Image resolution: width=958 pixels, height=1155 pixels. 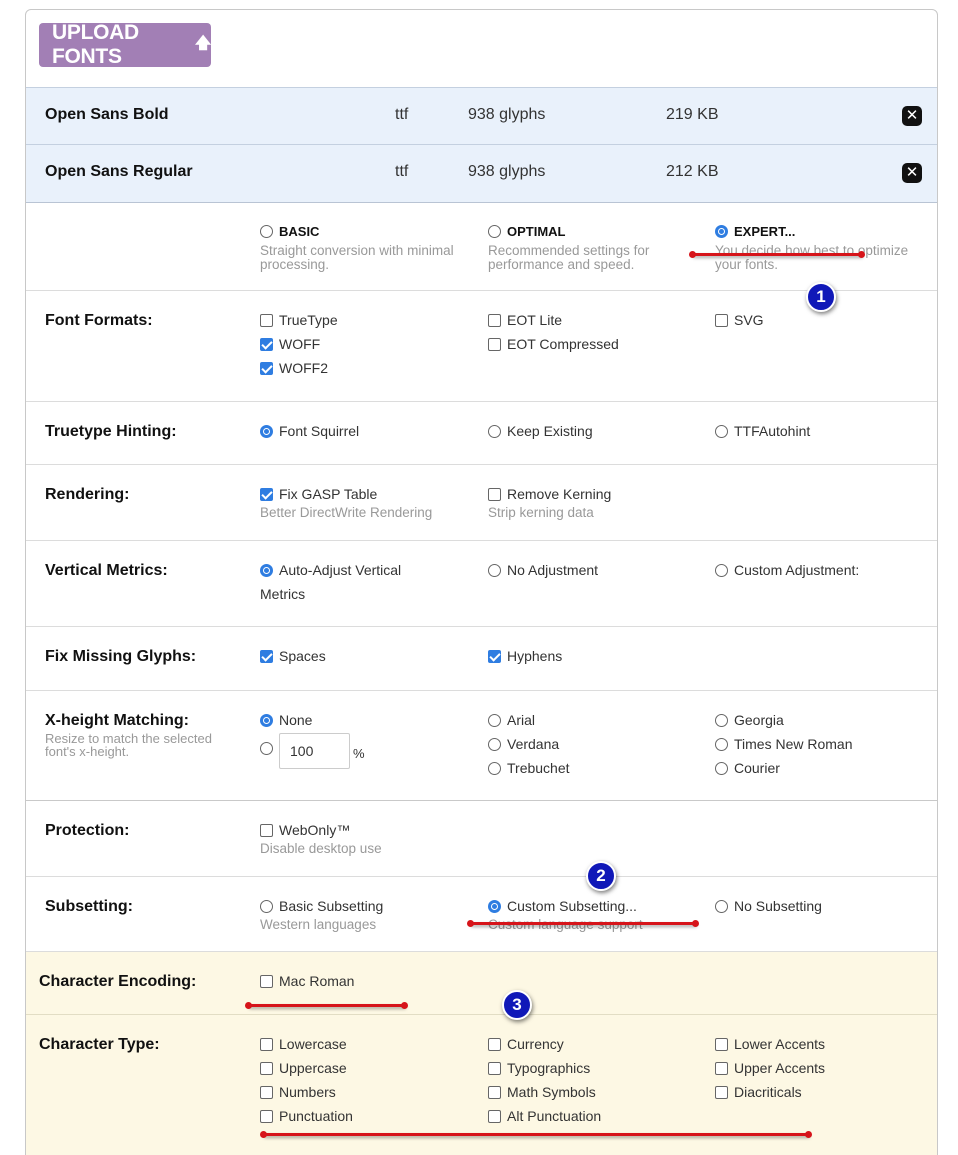 What do you see at coordinates (266, 570) in the screenshot?
I see `auto-adjust-radio` at bounding box center [266, 570].